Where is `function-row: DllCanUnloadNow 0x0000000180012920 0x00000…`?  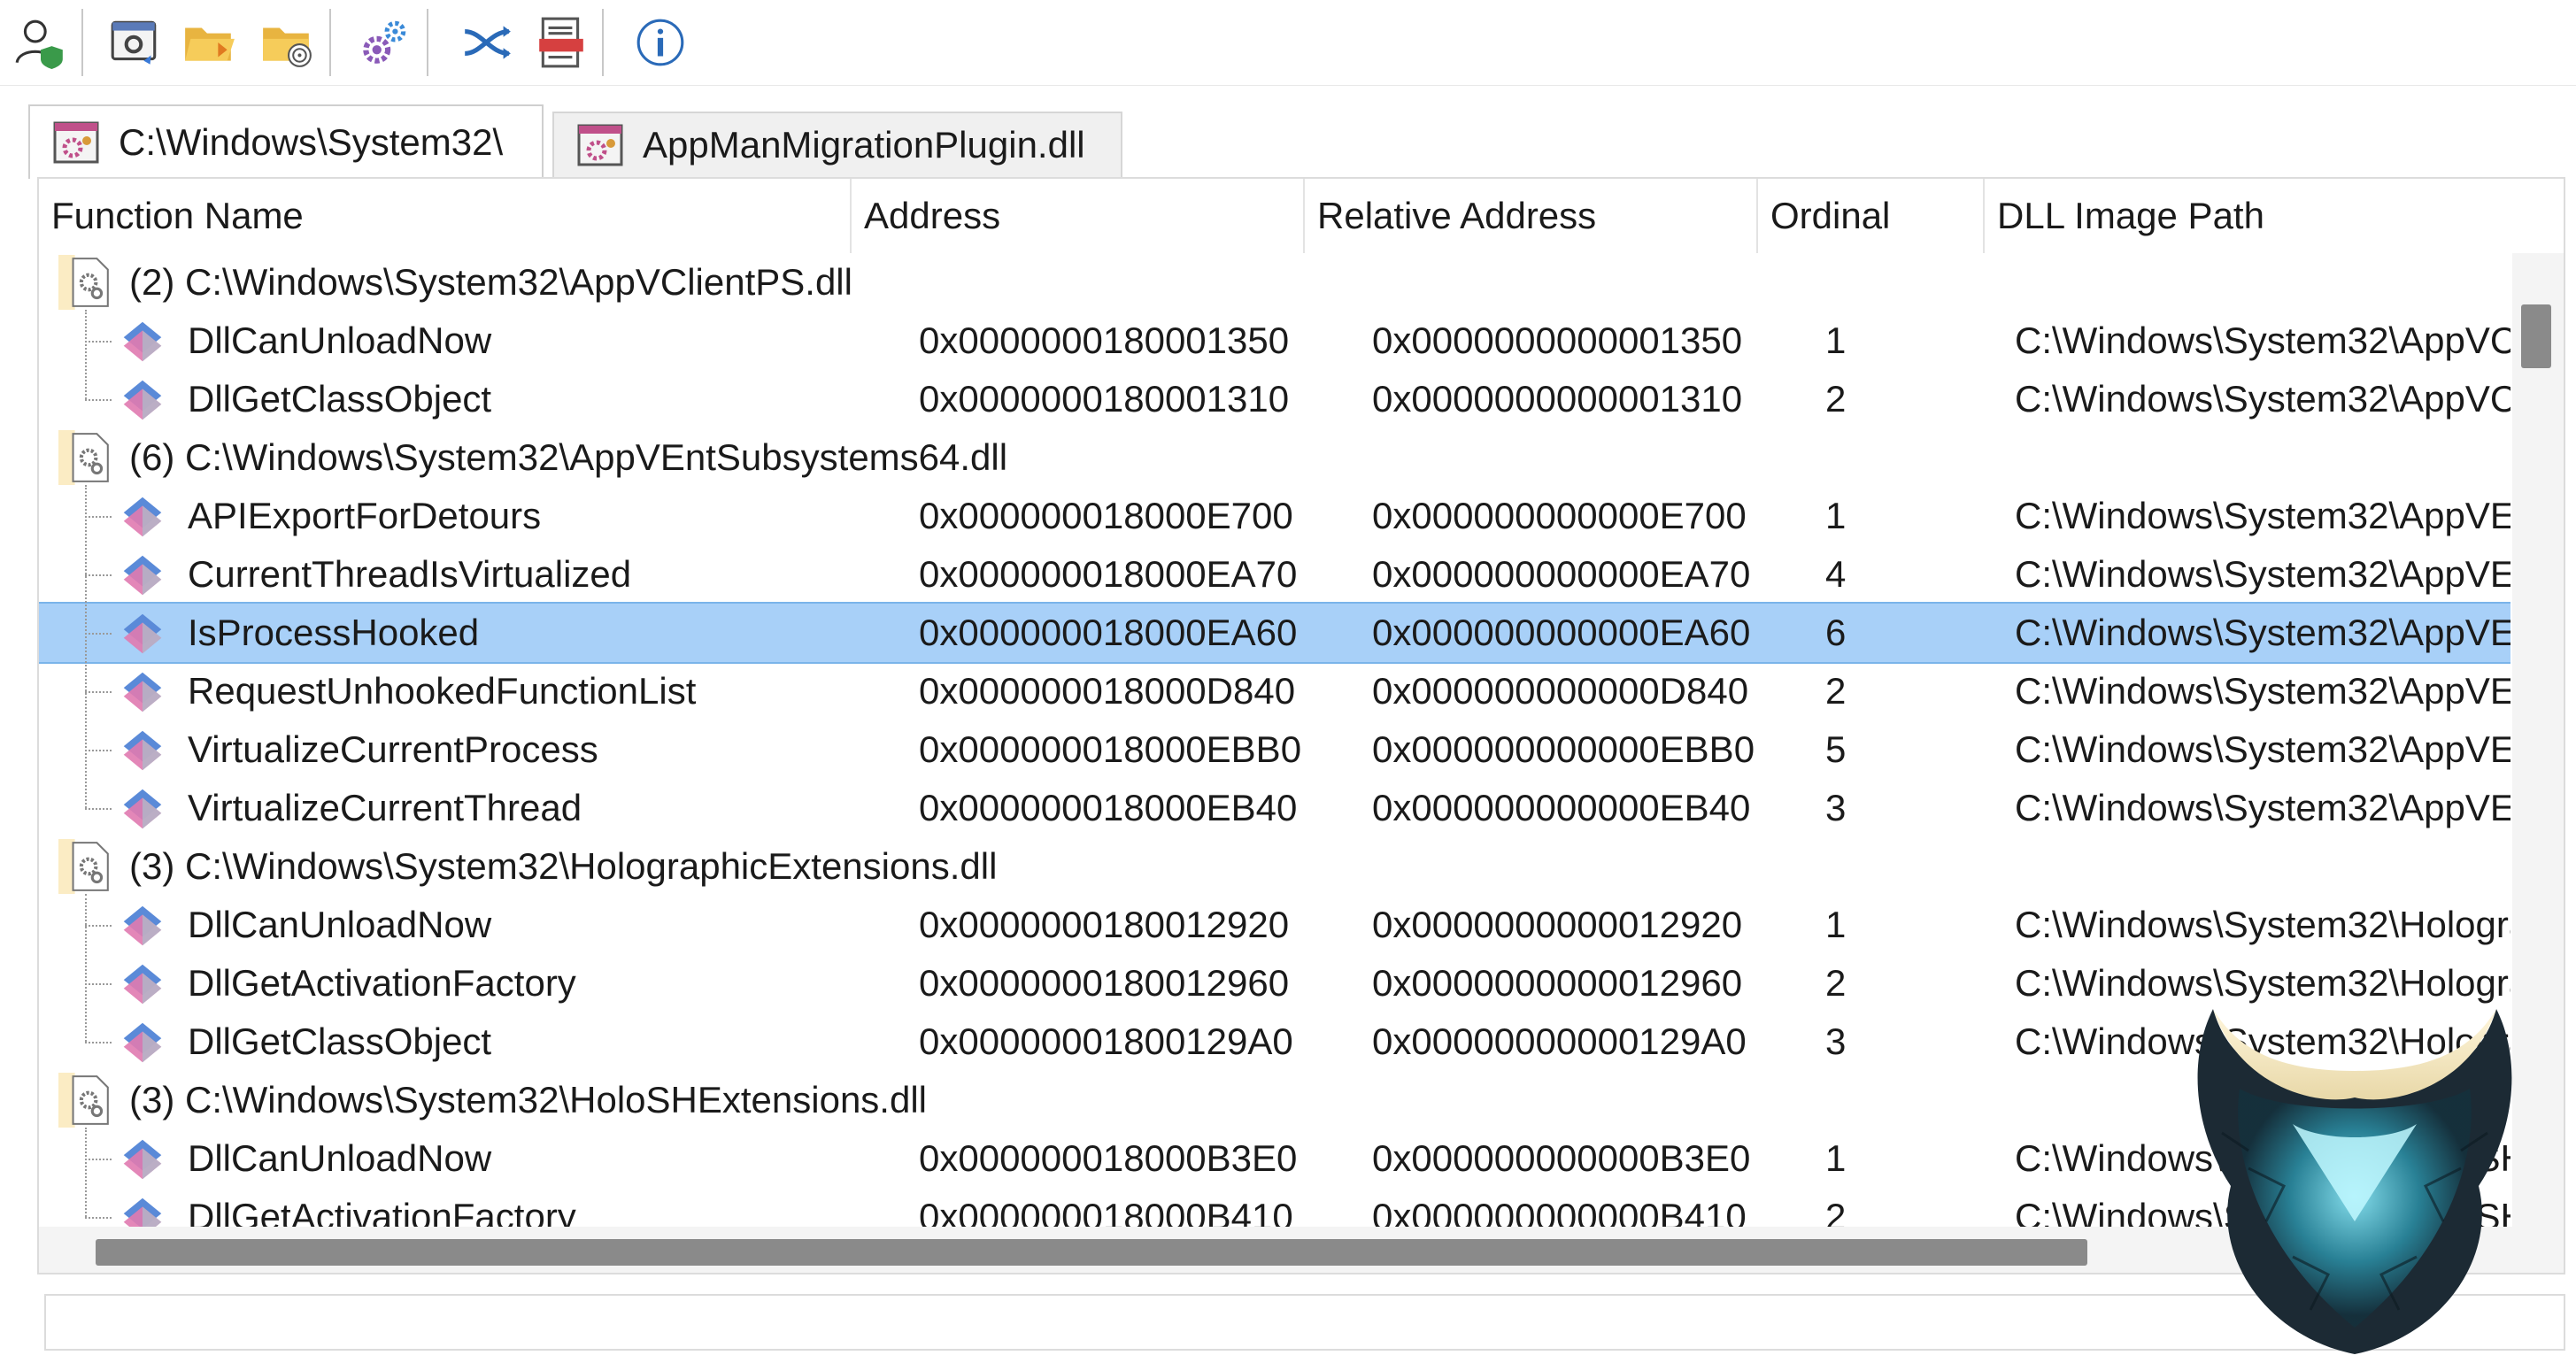 function-row: DllCanUnloadNow 0x0000000180012920 0x00000… is located at coordinates (1274, 925).